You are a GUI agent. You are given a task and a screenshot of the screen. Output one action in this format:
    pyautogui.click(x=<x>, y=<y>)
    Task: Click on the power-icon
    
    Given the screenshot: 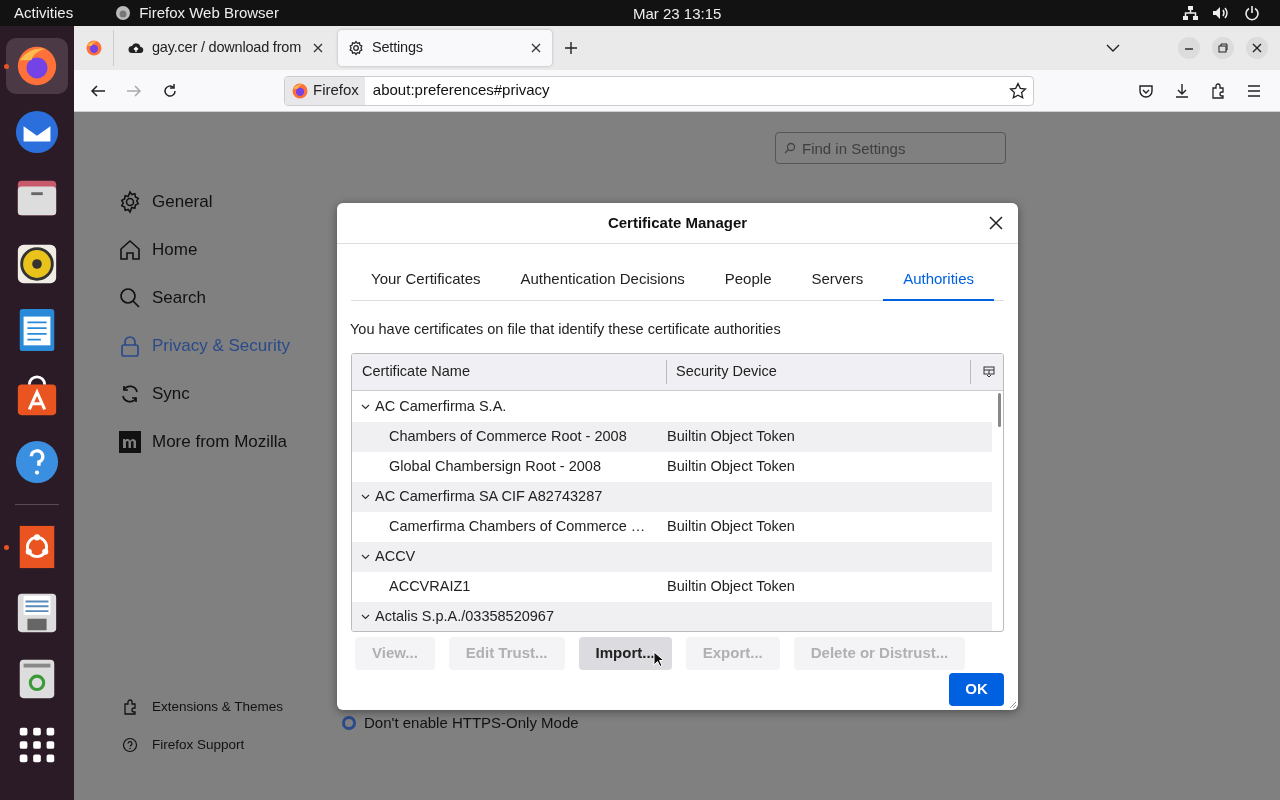 What is the action you would take?
    pyautogui.click(x=1252, y=13)
    